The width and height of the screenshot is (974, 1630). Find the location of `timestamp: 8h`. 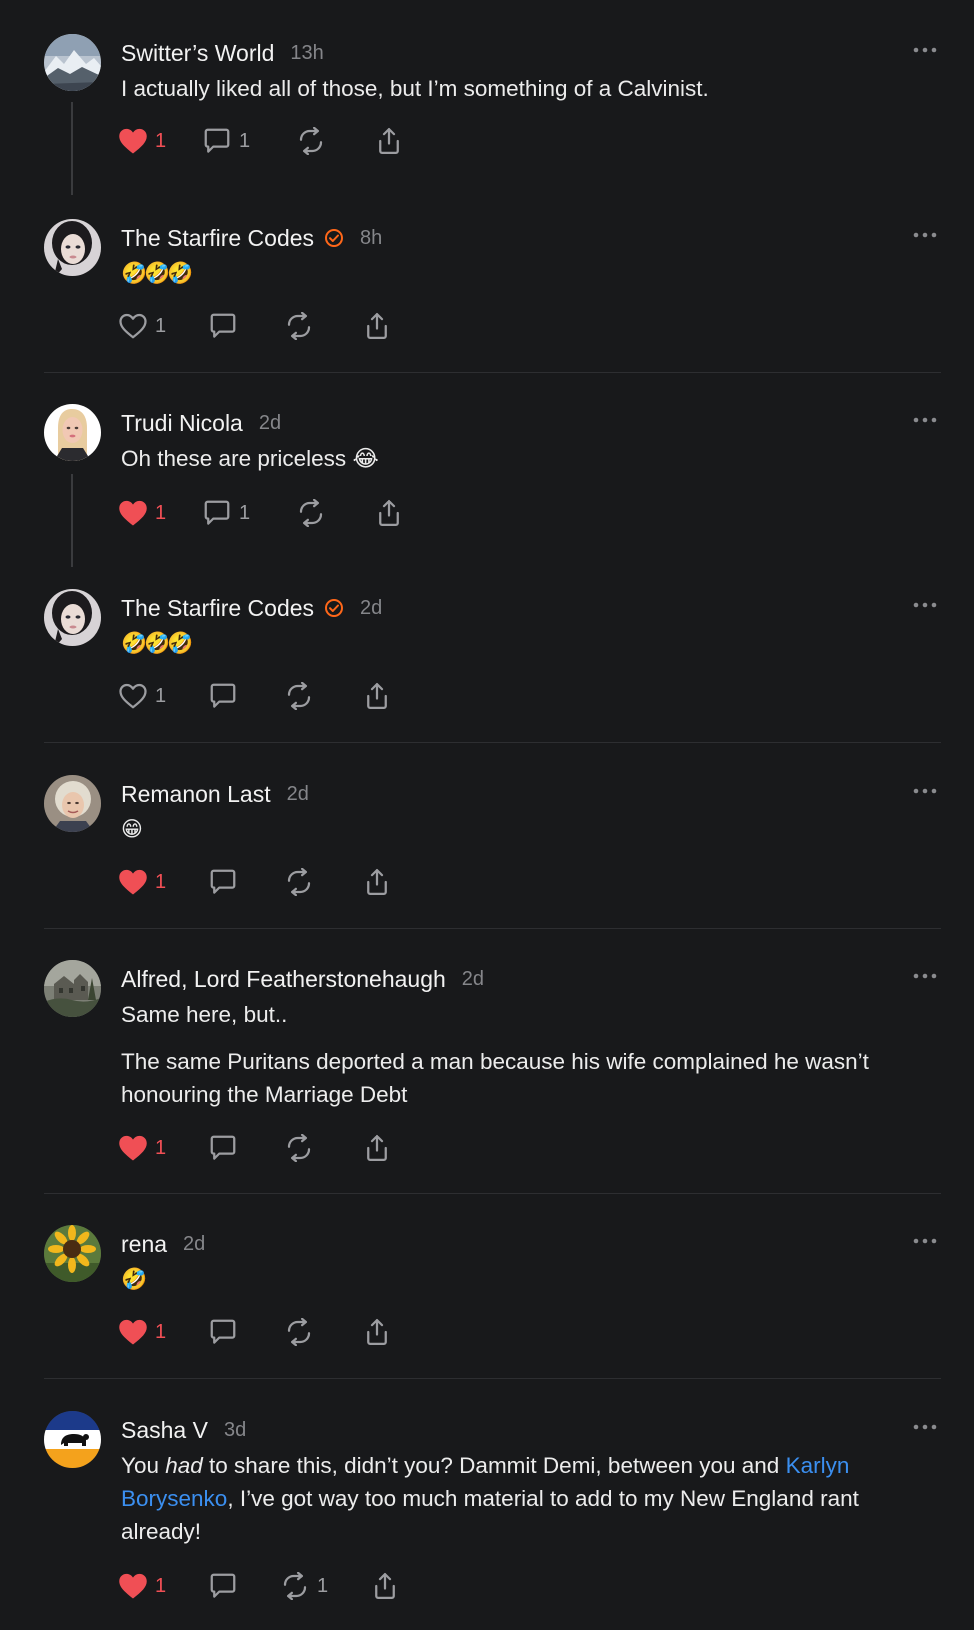

timestamp: 8h is located at coordinates (371, 238).